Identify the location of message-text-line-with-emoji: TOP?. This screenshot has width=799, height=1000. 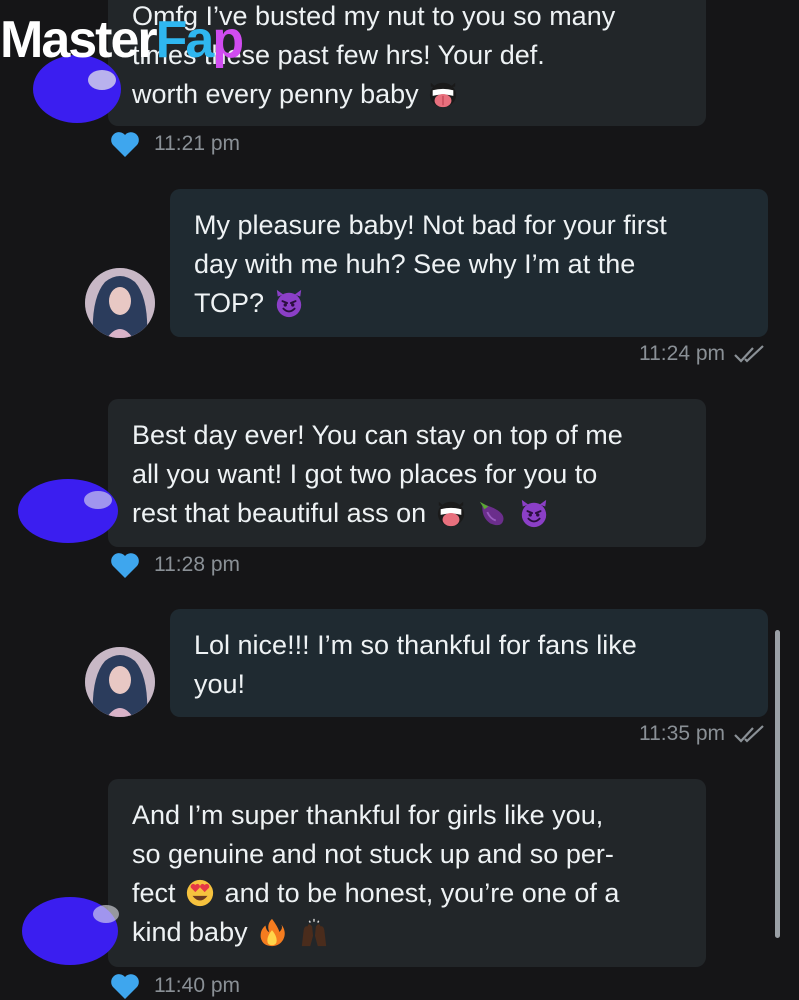
(469, 303).